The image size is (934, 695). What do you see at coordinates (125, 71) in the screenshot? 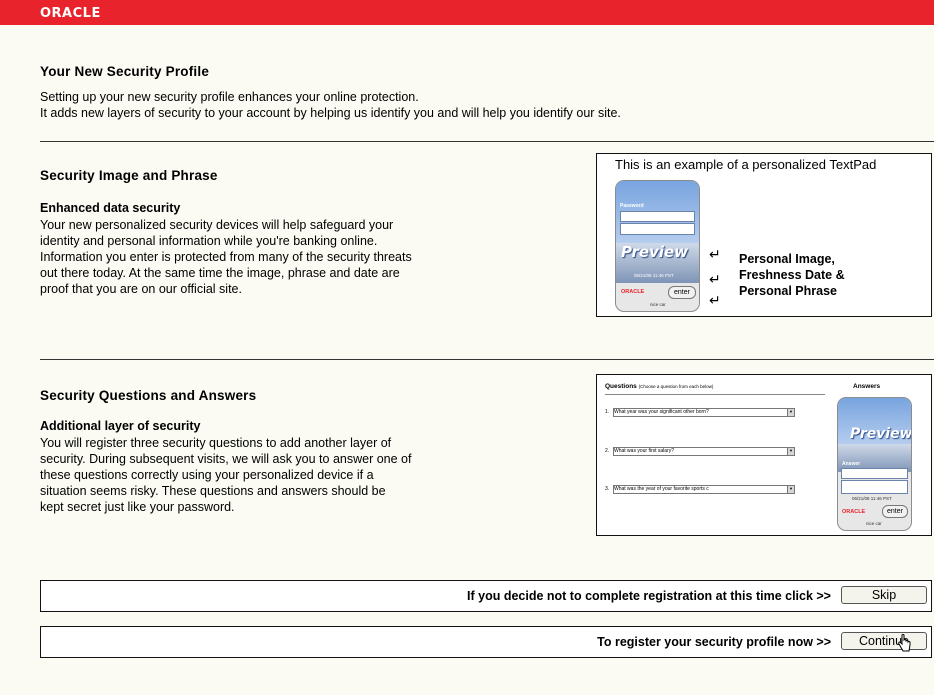
I see `page-title: Your New Security Profile` at bounding box center [125, 71].